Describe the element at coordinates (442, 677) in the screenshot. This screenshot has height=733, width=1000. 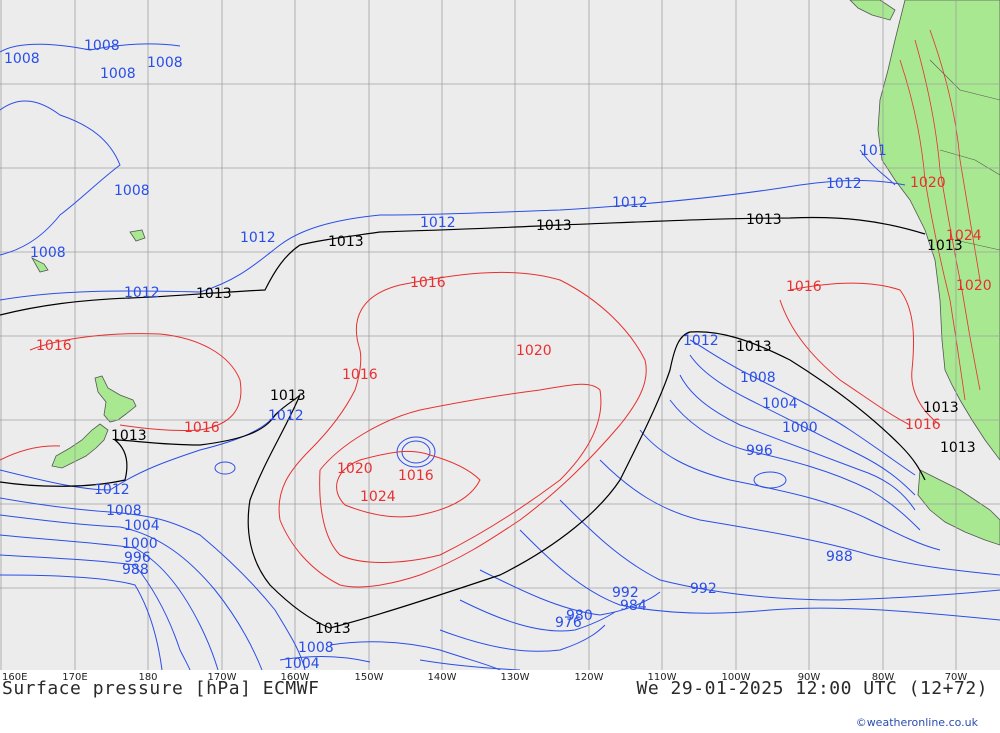
I see `longitude-label: 140W` at that location.